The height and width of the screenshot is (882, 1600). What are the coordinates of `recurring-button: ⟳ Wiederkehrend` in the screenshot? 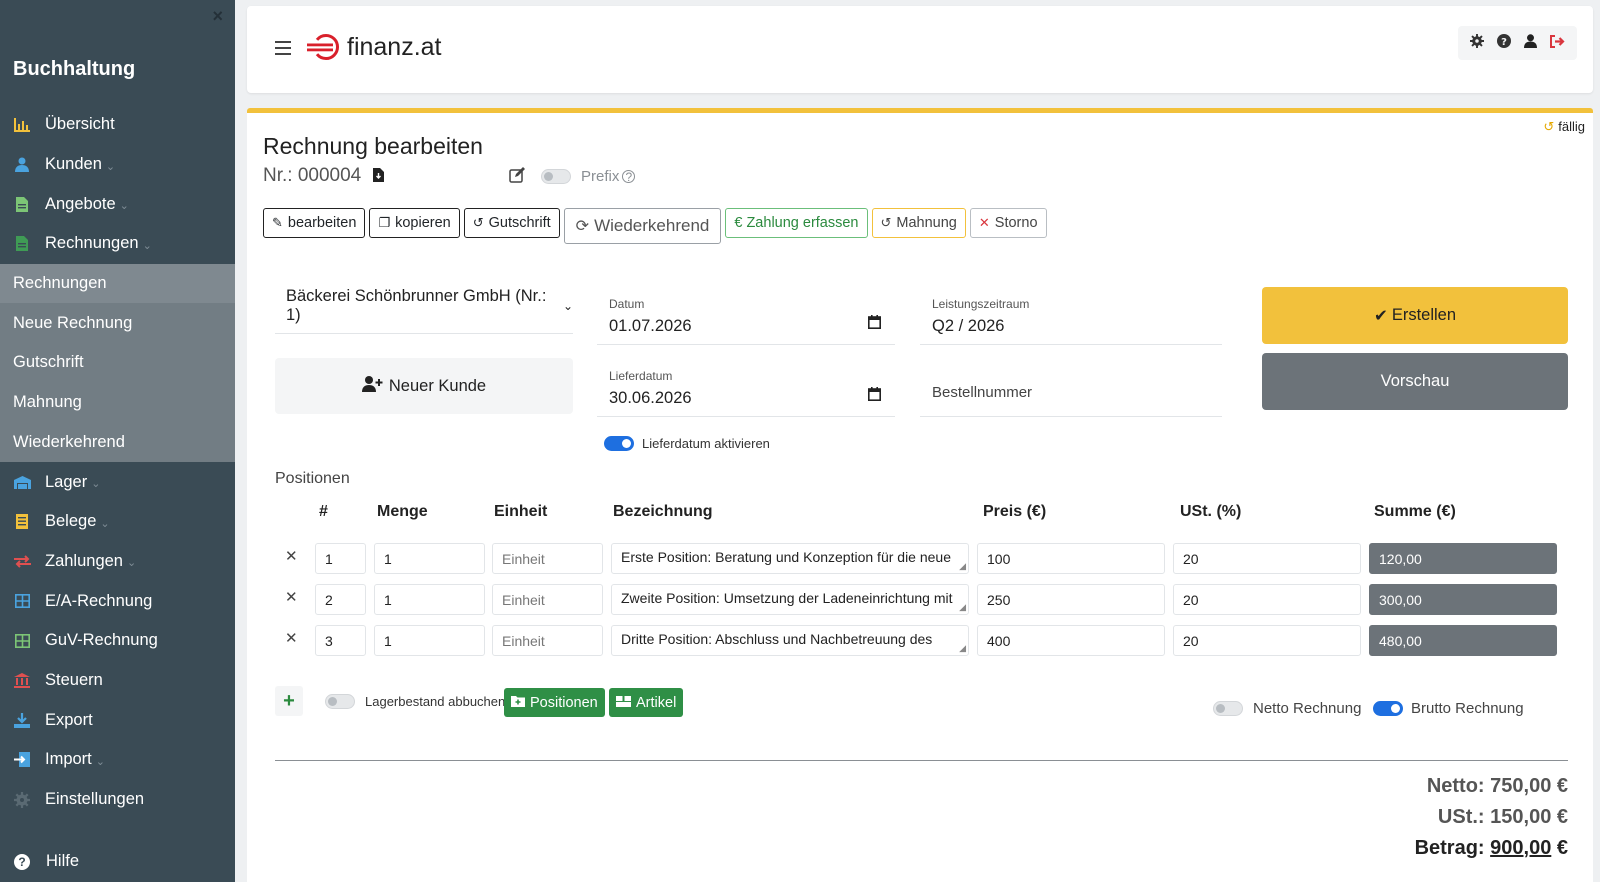 It's located at (642, 226).